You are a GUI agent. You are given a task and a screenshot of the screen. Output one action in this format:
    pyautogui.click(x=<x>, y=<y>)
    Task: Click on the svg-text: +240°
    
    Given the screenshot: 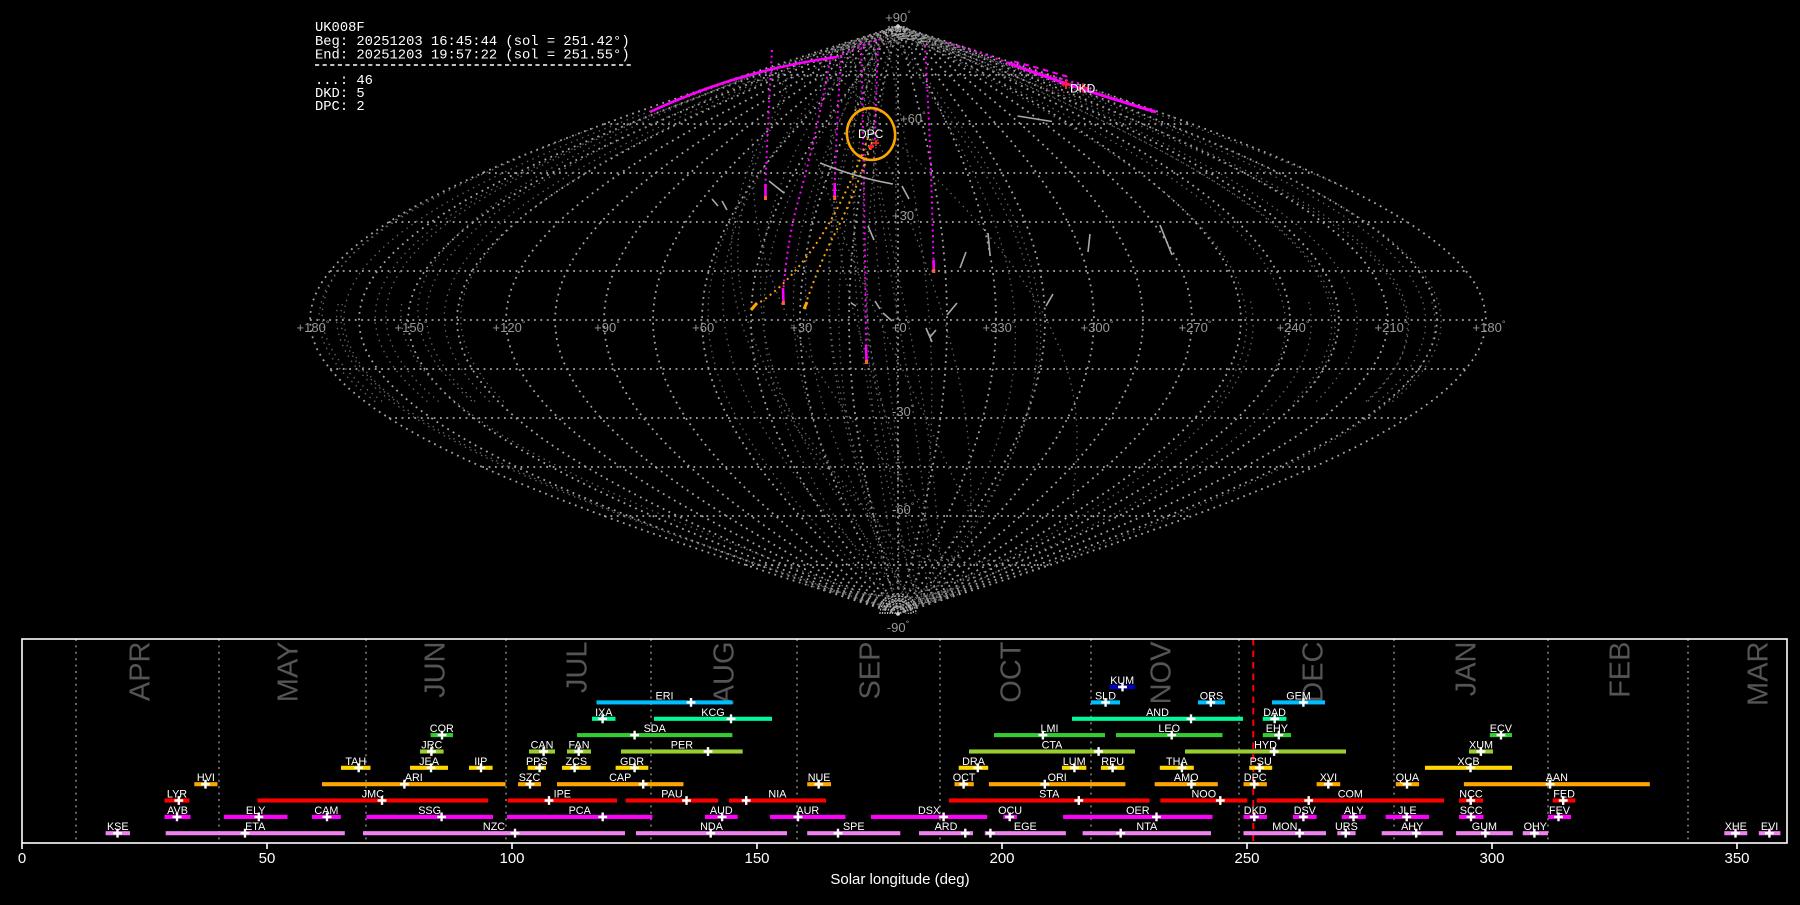 What is the action you would take?
    pyautogui.click(x=1293, y=327)
    